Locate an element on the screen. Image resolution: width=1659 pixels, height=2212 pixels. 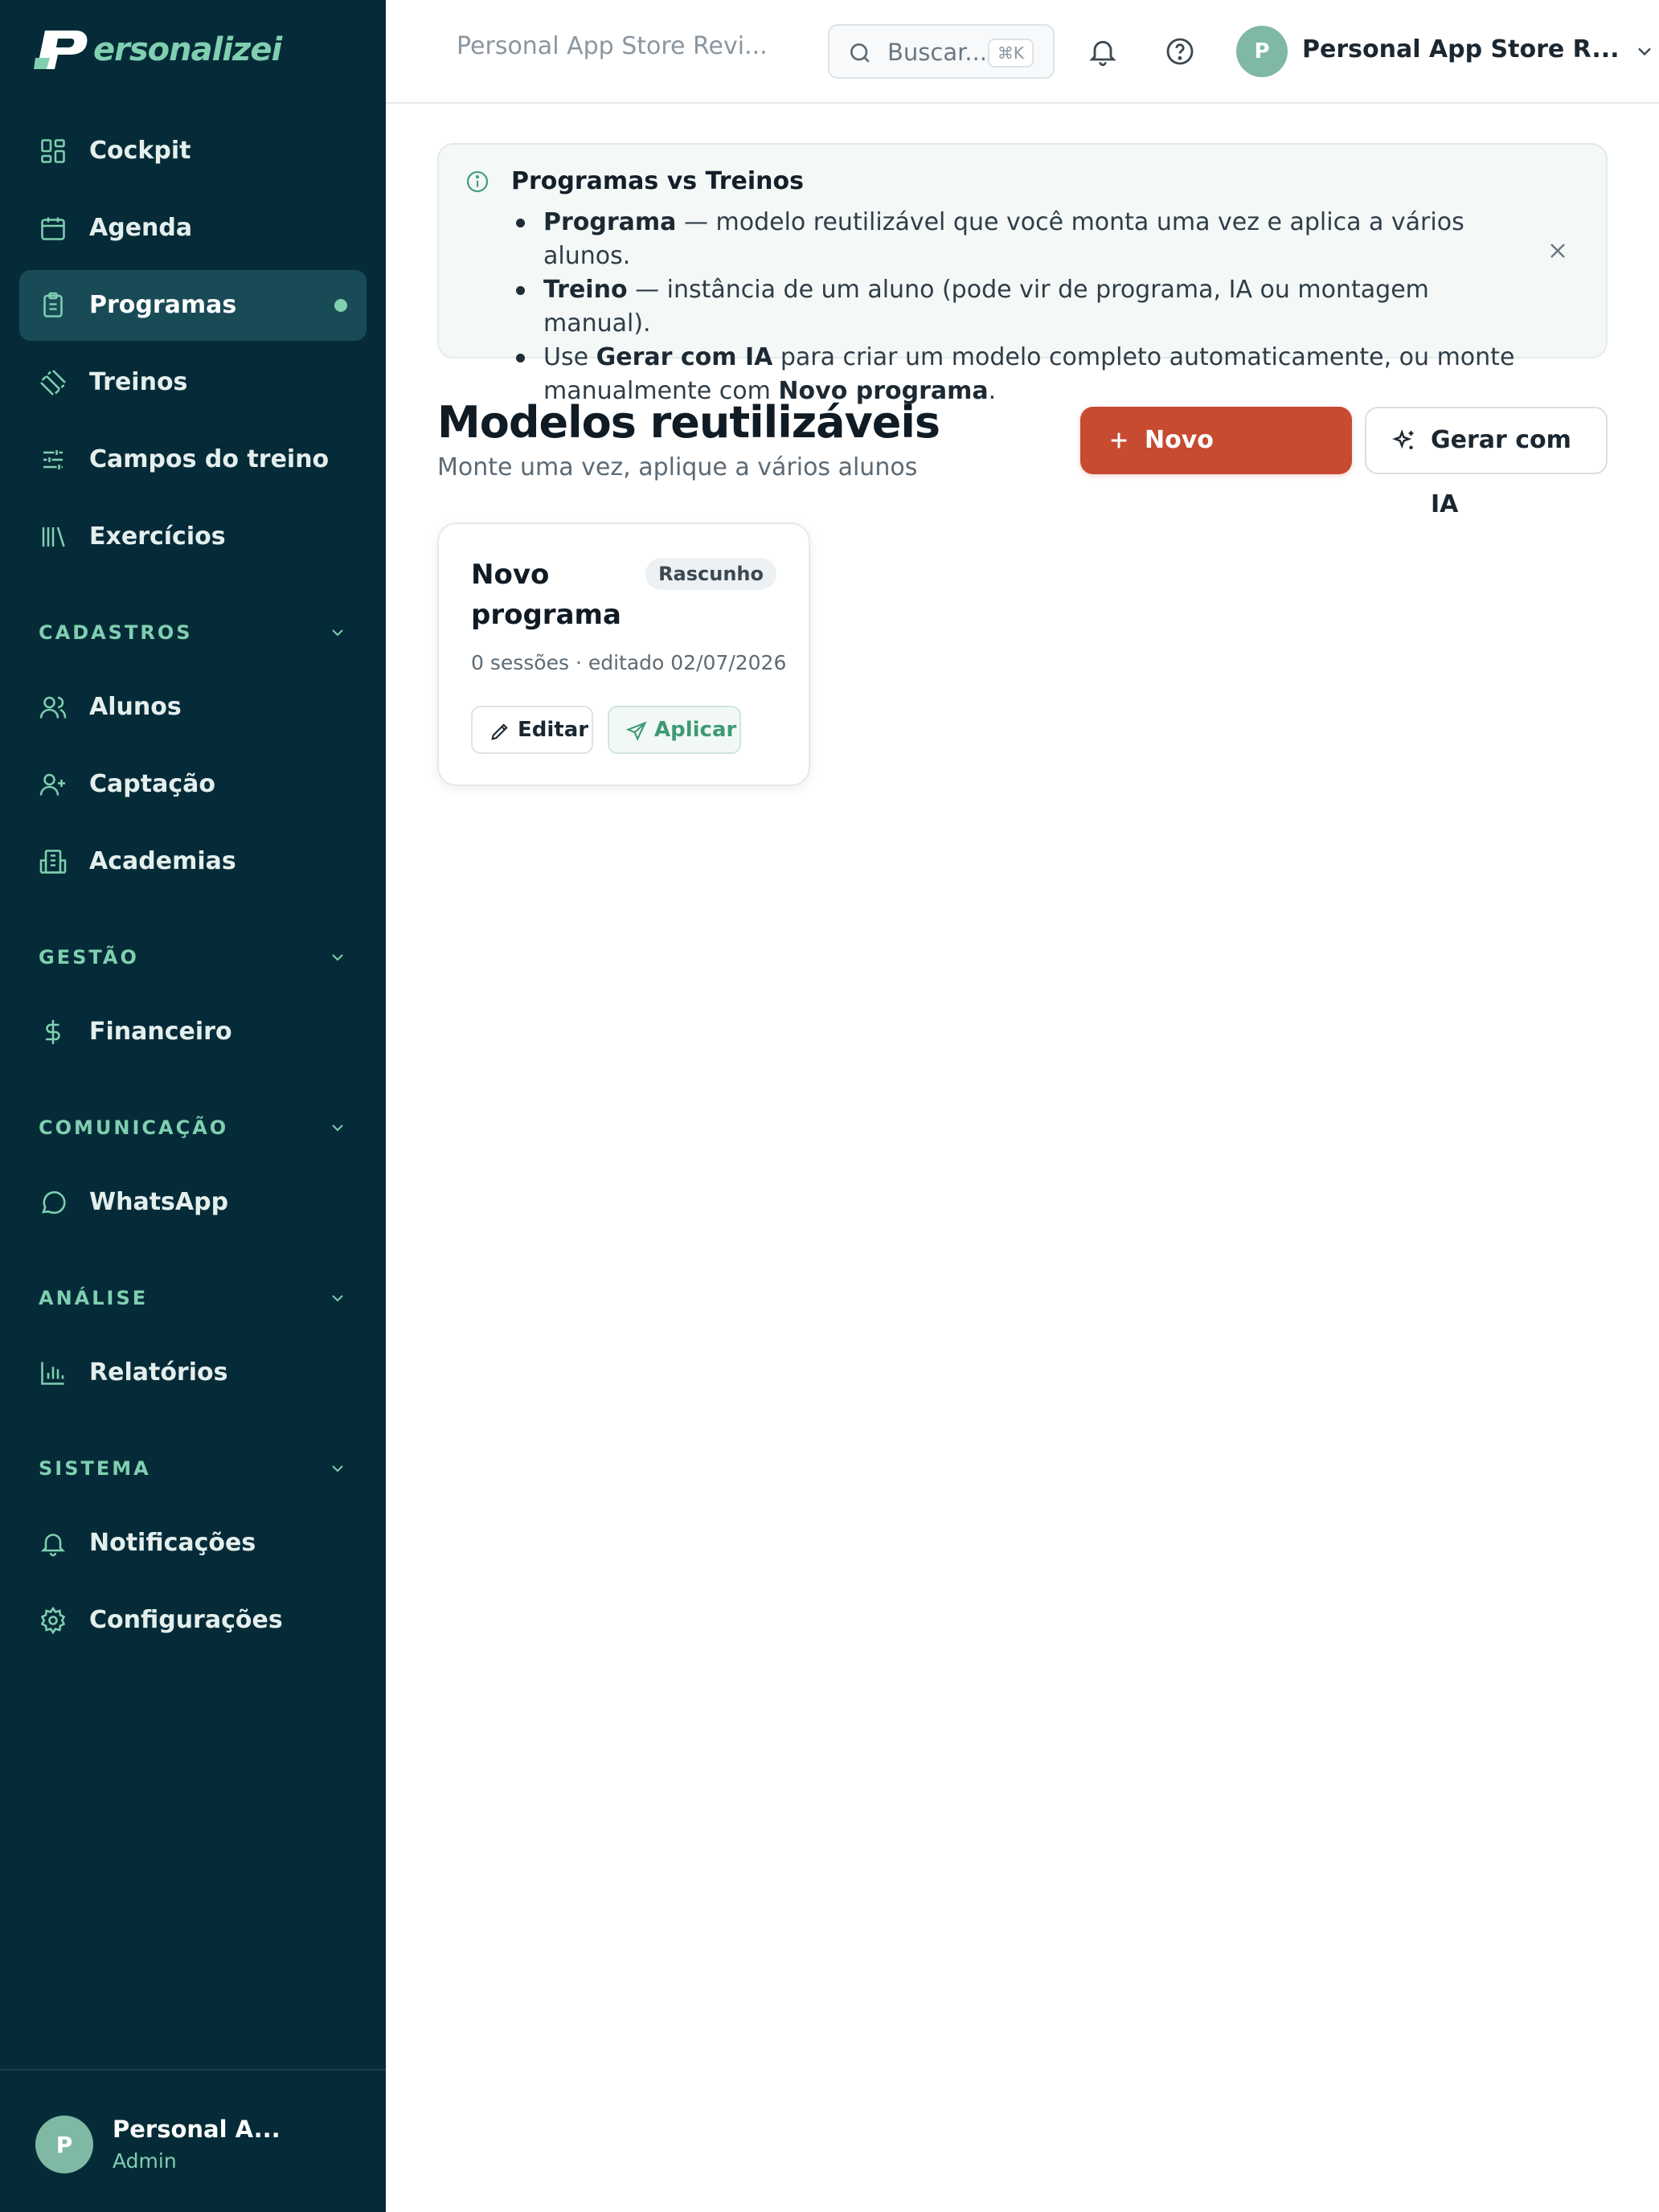
button-label: Aplicar is located at coordinates (695, 730).